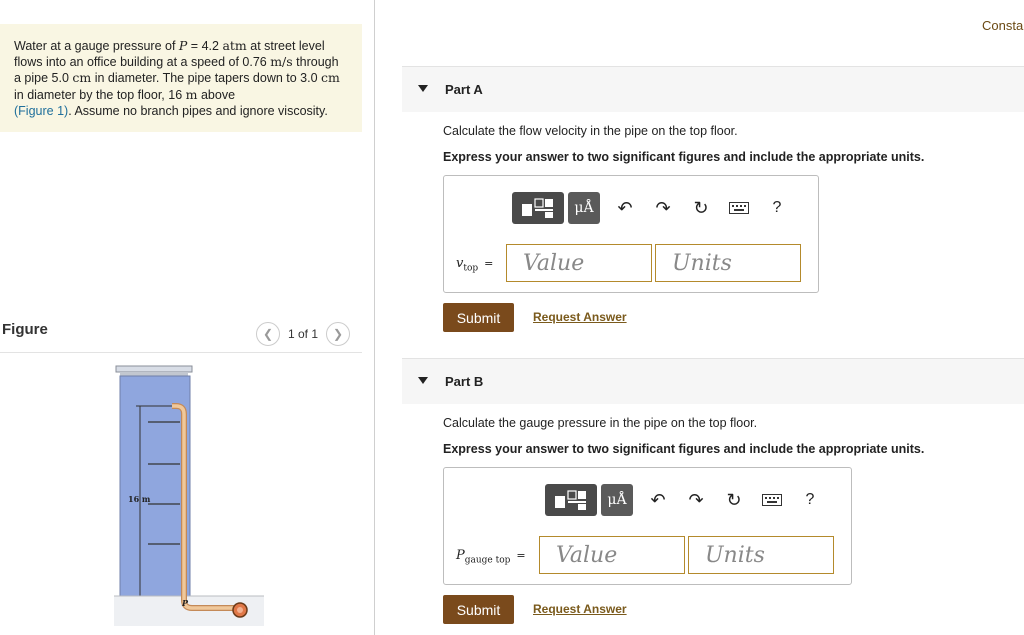  What do you see at coordinates (154, 369) in the screenshot?
I see `roof` at bounding box center [154, 369].